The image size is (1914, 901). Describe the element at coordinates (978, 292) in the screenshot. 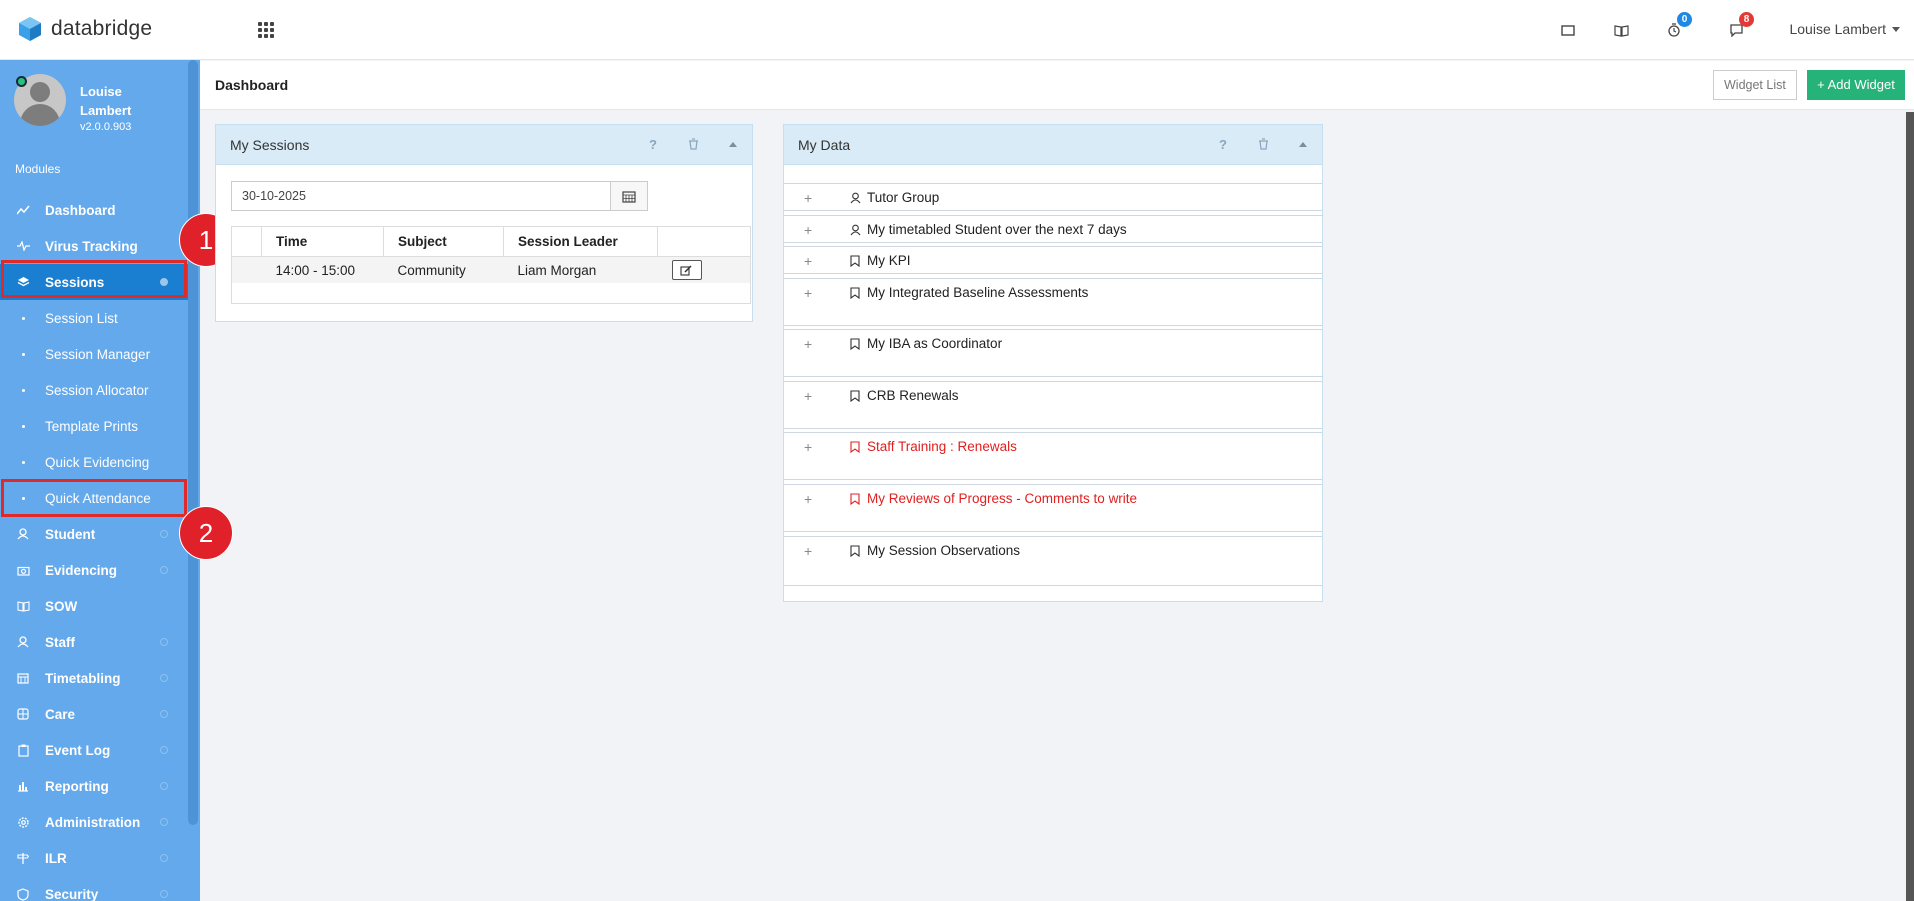

I see `list-item-label: My Integrated Baseline Assessments` at that location.